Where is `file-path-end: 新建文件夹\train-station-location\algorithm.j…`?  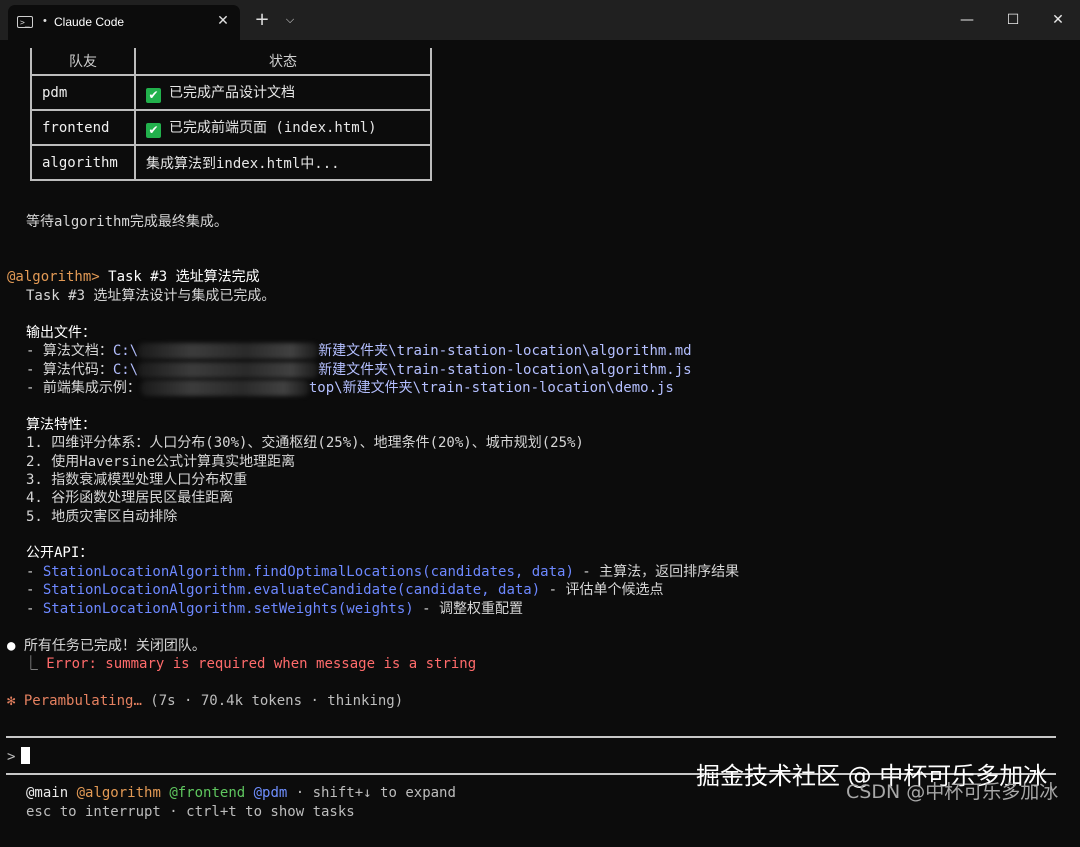
file-path-end: 新建文件夹\train-station-location\algorithm.j… is located at coordinates (505, 370).